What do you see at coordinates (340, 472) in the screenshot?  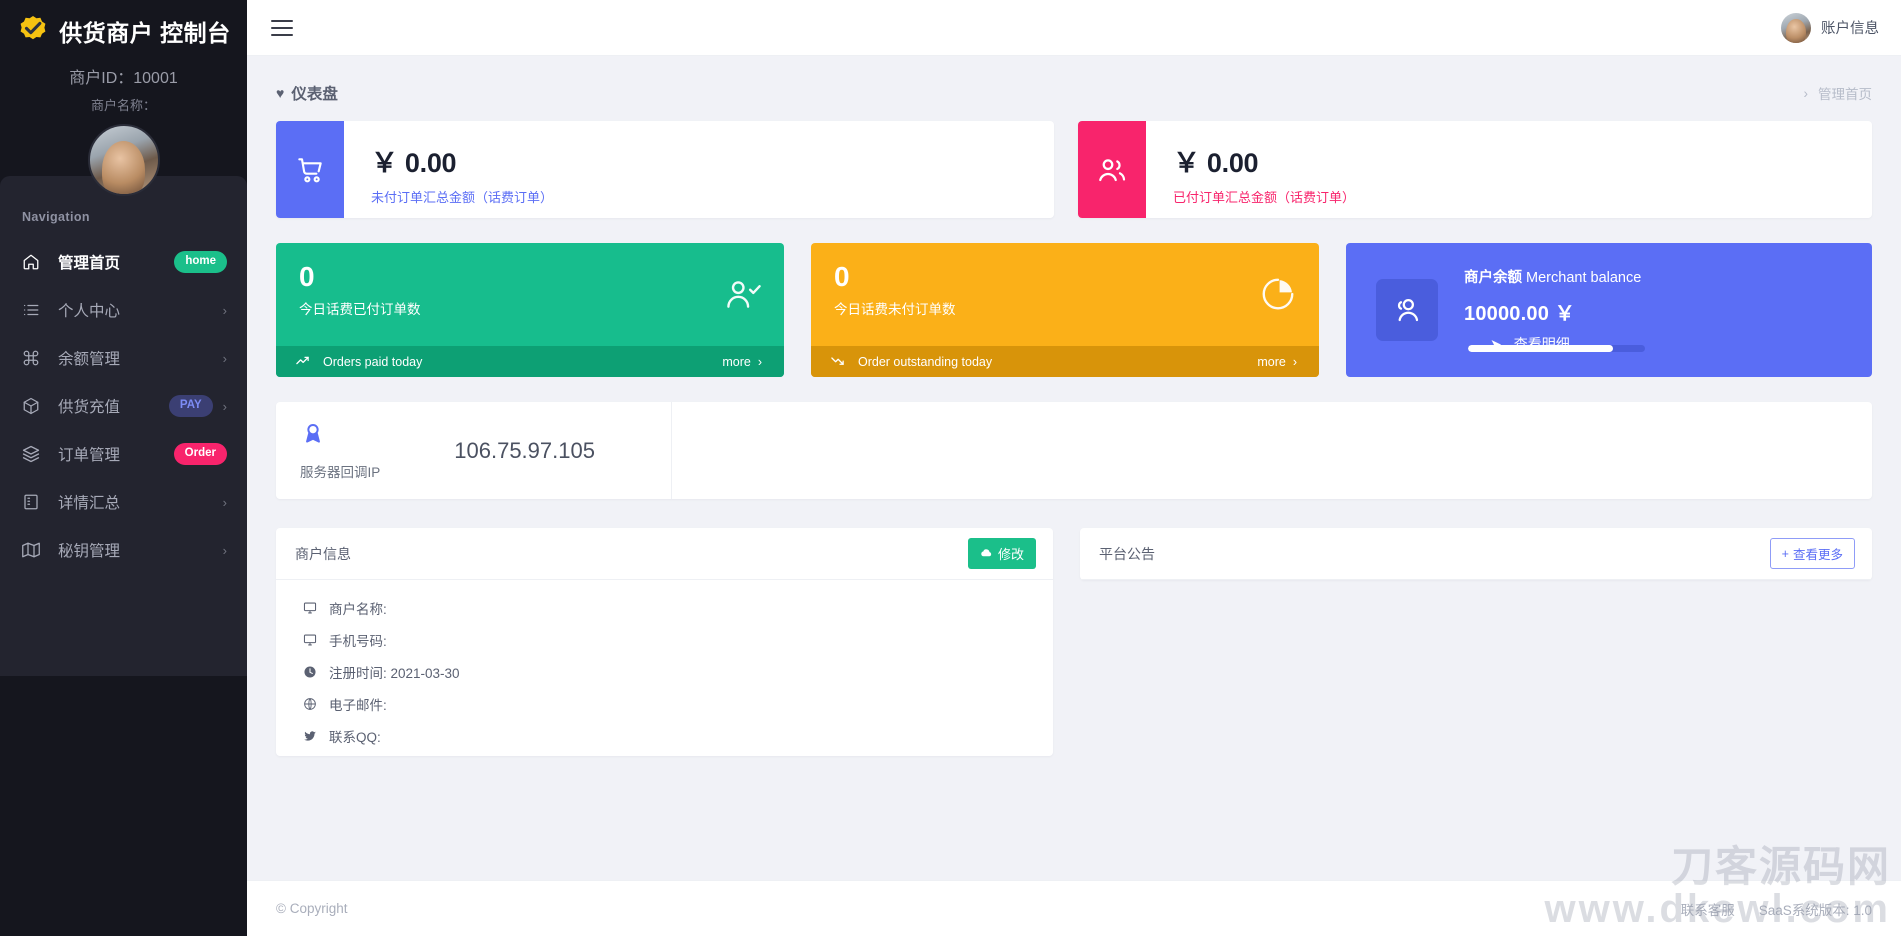 I see `callback-ip-caption: 服务器回调IP` at bounding box center [340, 472].